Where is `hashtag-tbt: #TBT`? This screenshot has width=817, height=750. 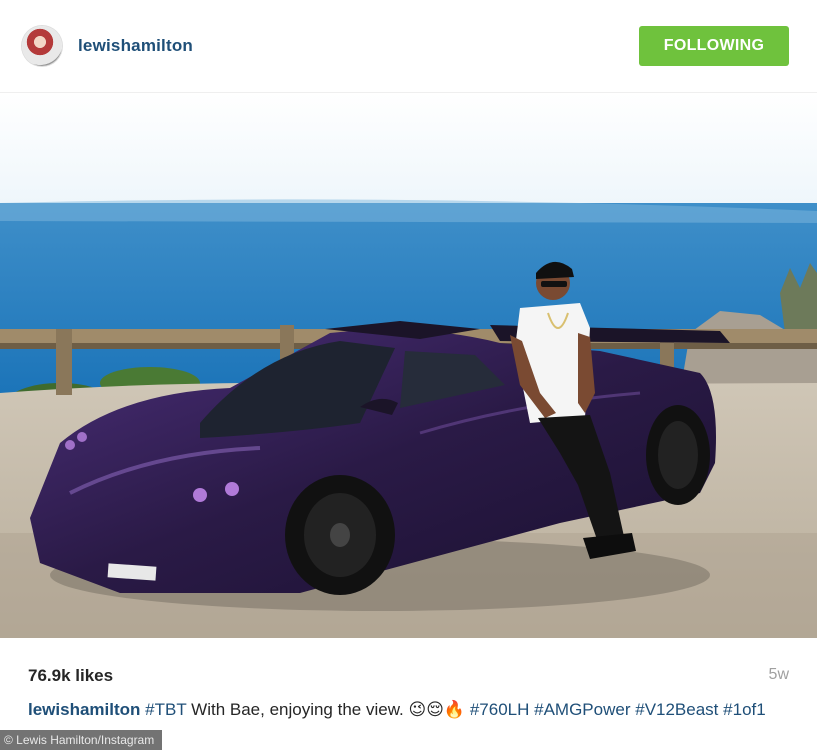
hashtag-tbt: #TBT is located at coordinates (165, 709).